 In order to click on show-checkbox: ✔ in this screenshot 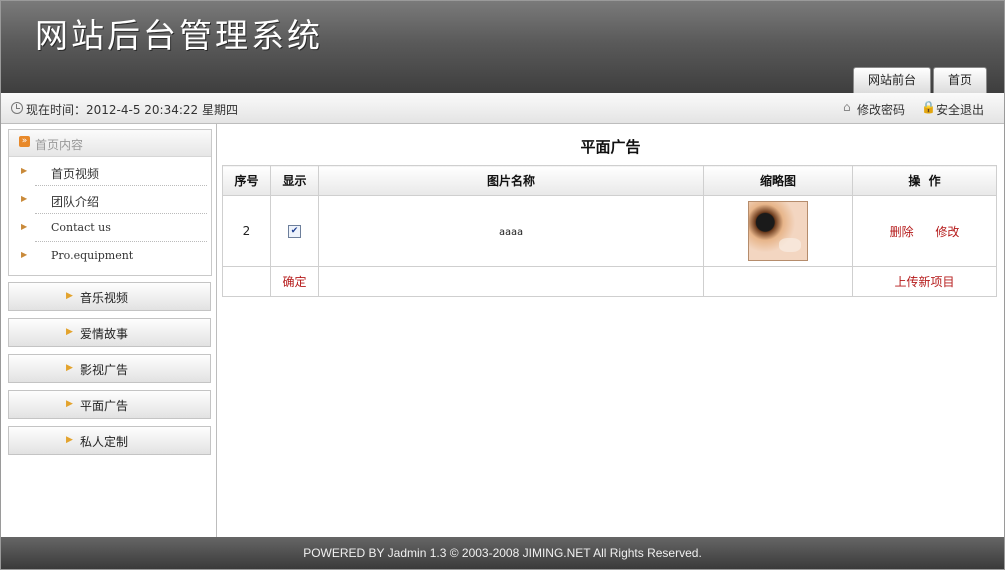, I will do `click(294, 231)`.